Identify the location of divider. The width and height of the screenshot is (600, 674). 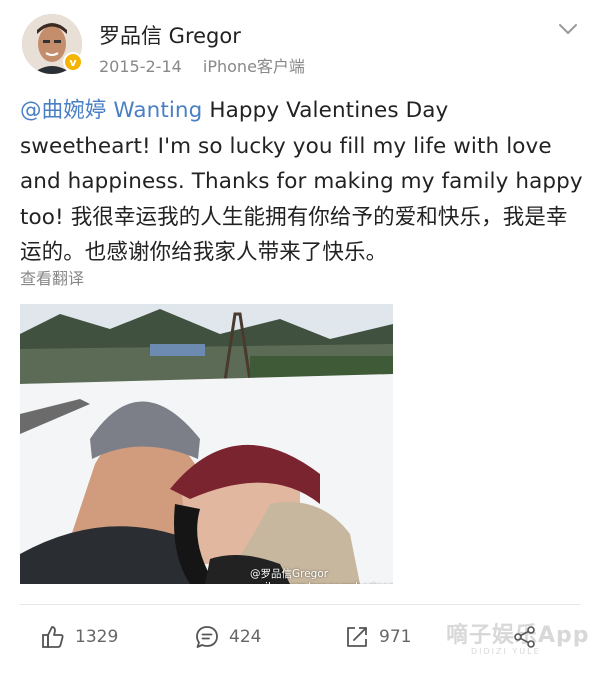
(300, 604).